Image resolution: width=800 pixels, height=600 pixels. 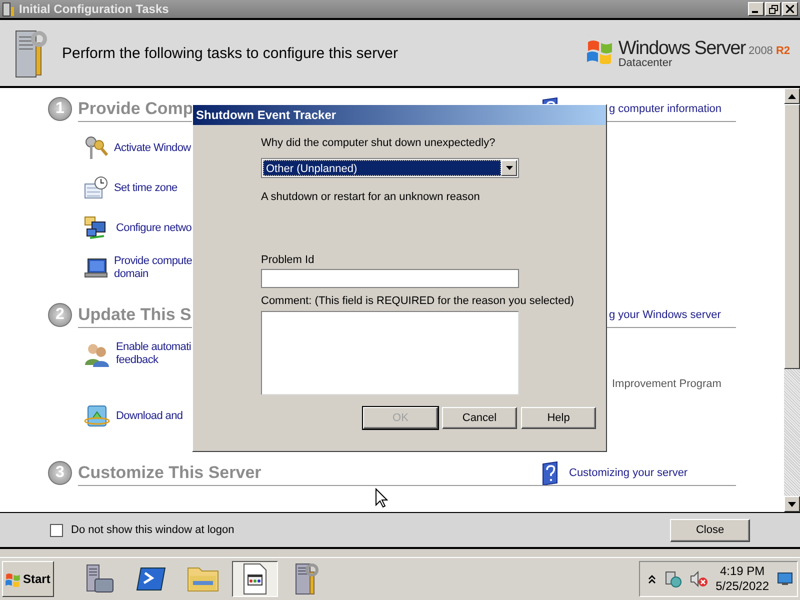 What do you see at coordinates (628, 472) in the screenshot?
I see `help-link: Customizing your server` at bounding box center [628, 472].